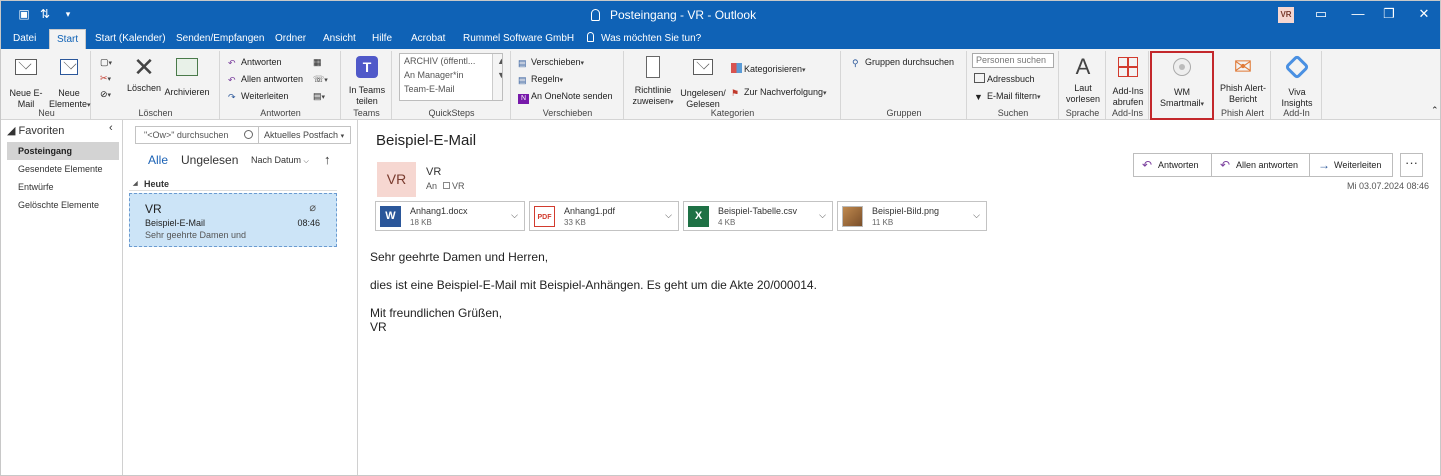  What do you see at coordinates (604, 216) in the screenshot?
I see `attachment-pdf: PDF Anhang1.pdf 33 KB ⌵` at bounding box center [604, 216].